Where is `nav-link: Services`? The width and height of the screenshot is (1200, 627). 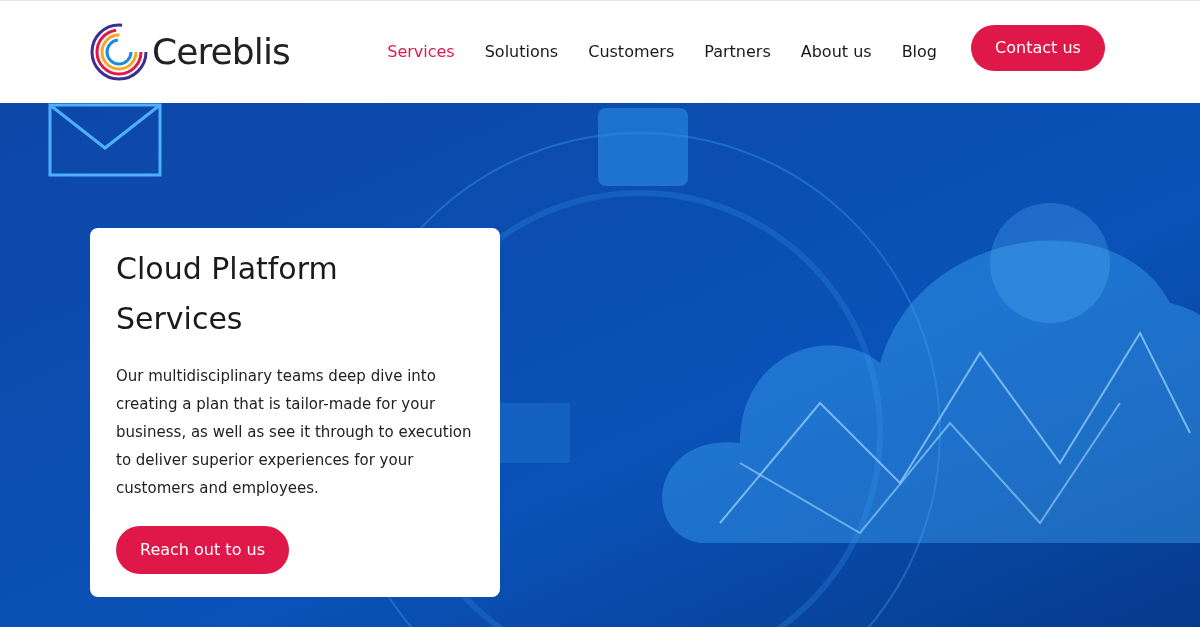 nav-link: Services is located at coordinates (421, 52).